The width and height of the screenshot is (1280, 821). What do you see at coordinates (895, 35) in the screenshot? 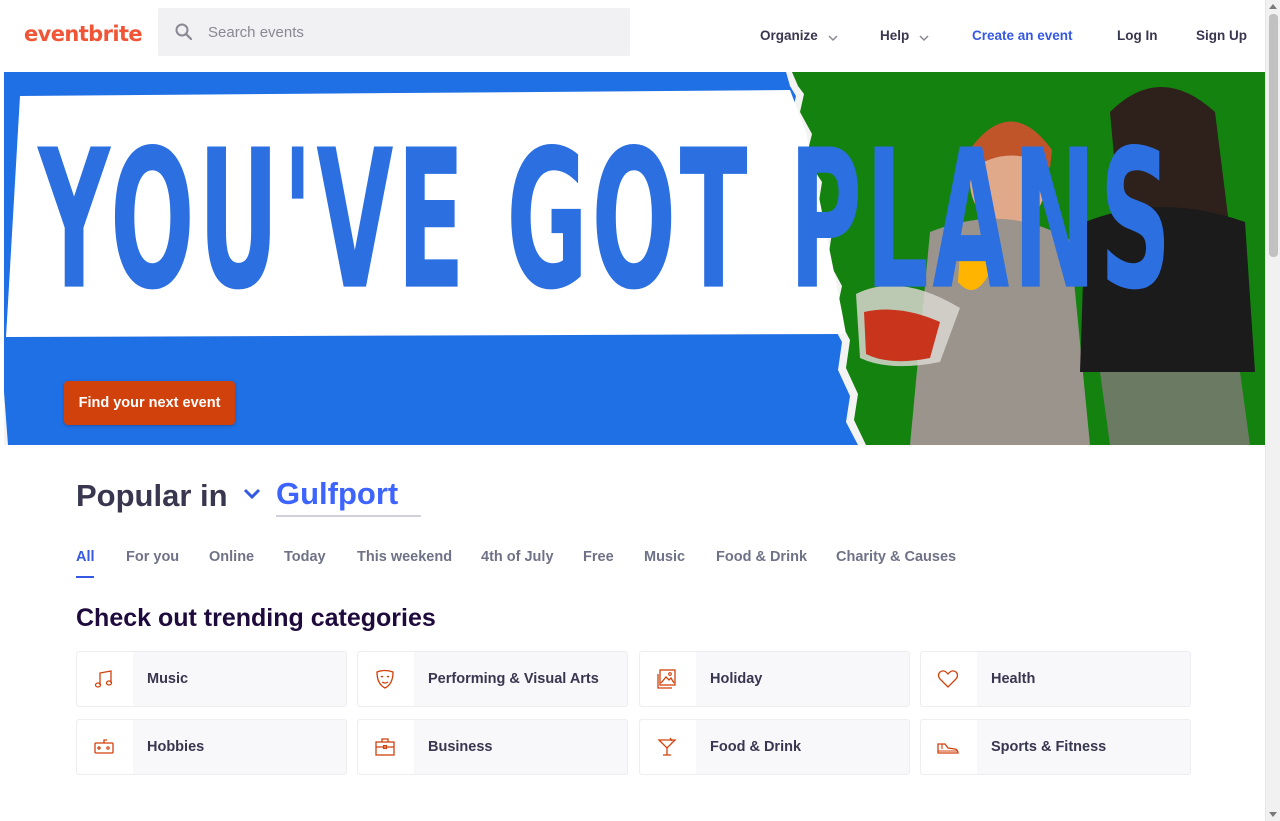
I see `nav-help-label: Help` at bounding box center [895, 35].